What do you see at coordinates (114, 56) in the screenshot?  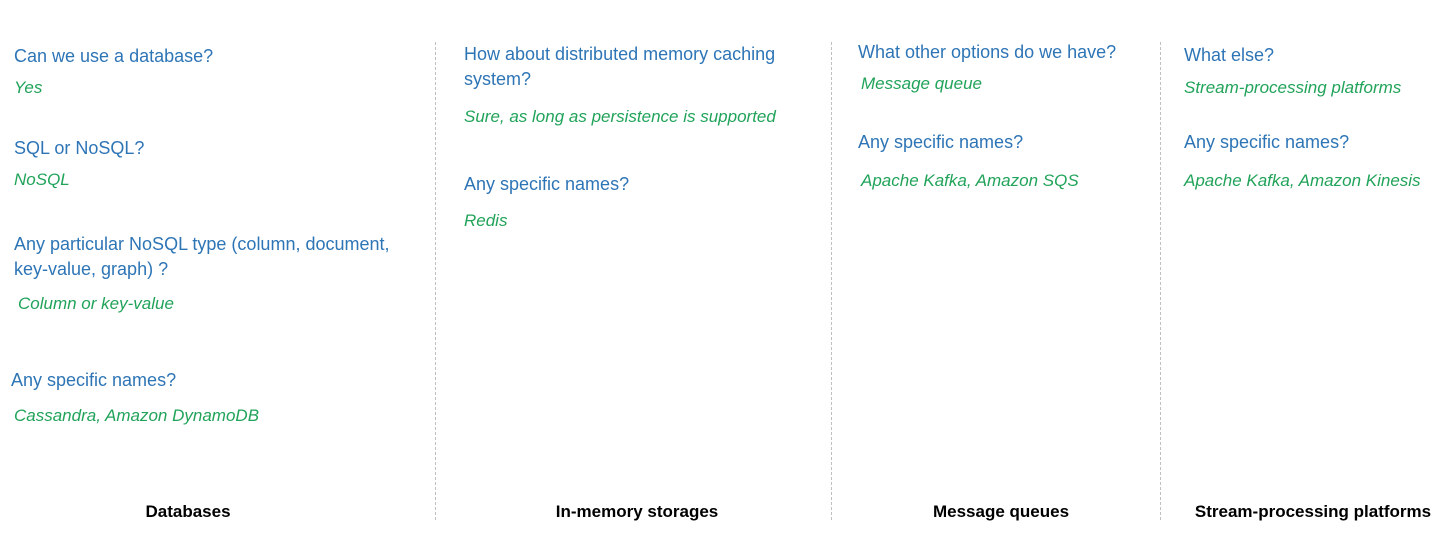 I see `question-use-database: Can we use a database?` at bounding box center [114, 56].